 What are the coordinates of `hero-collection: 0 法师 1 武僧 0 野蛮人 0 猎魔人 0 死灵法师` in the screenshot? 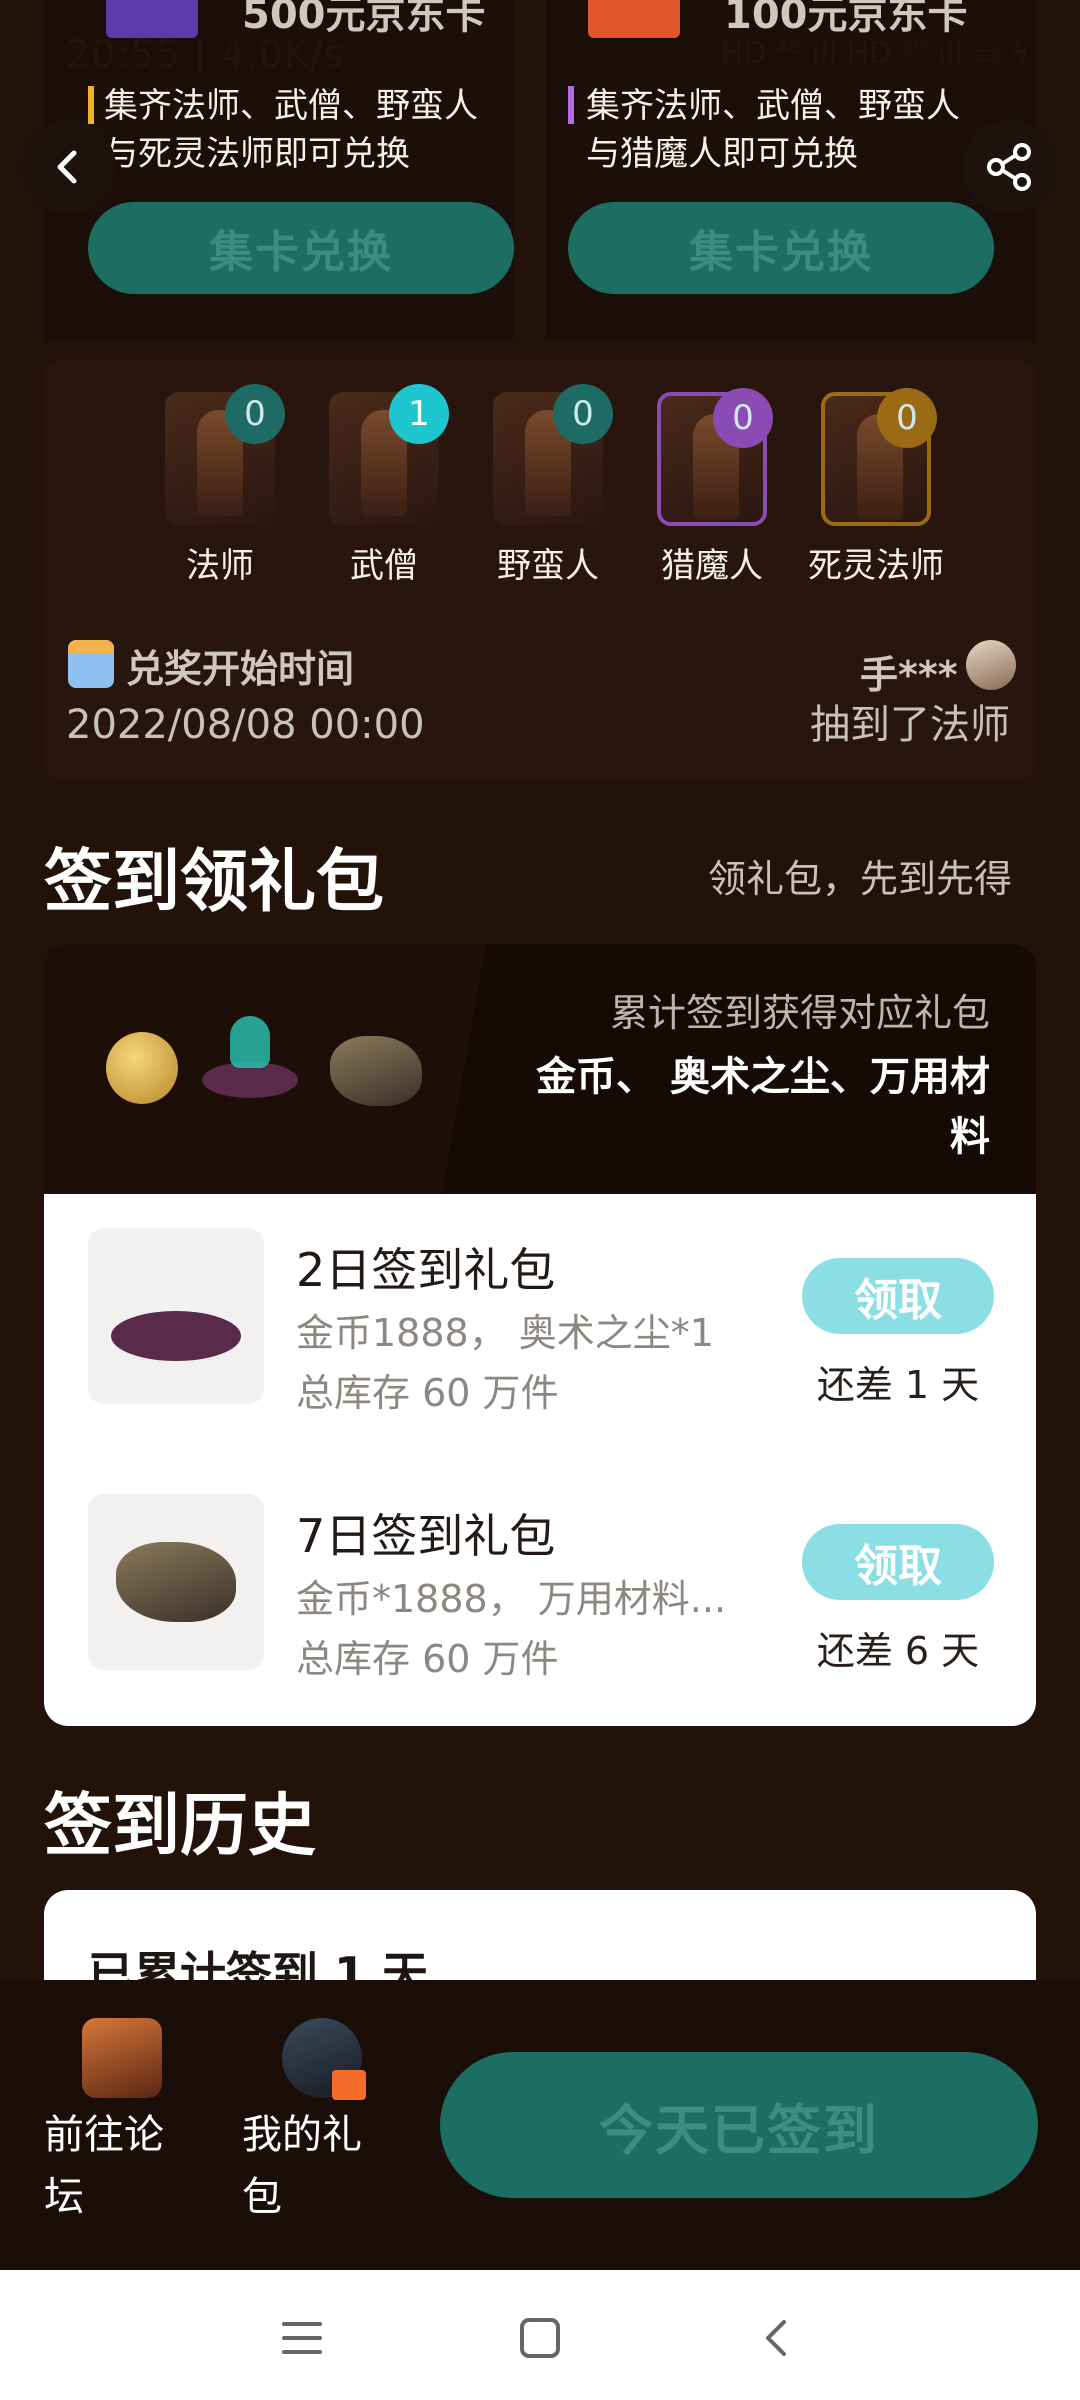 It's located at (550, 488).